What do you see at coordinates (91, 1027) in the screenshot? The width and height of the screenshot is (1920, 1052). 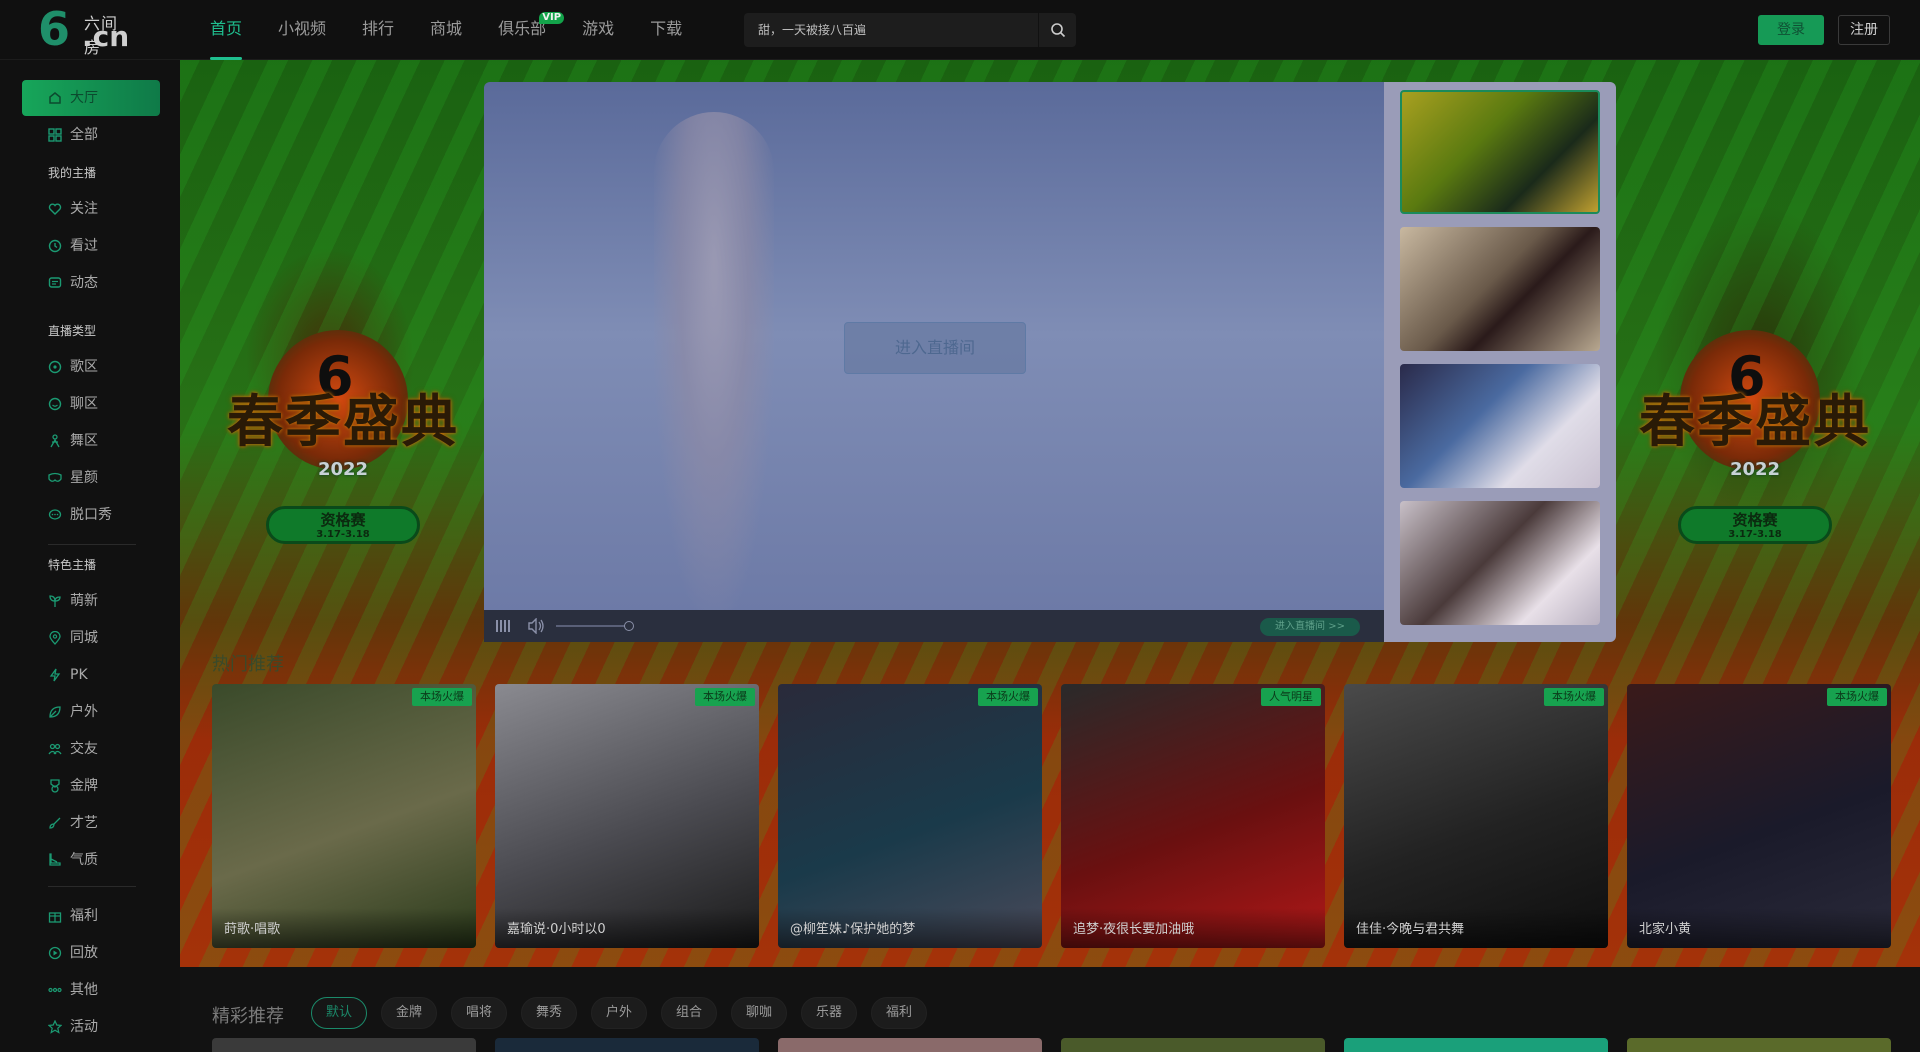 I see `sidebar-item-events: 活动` at bounding box center [91, 1027].